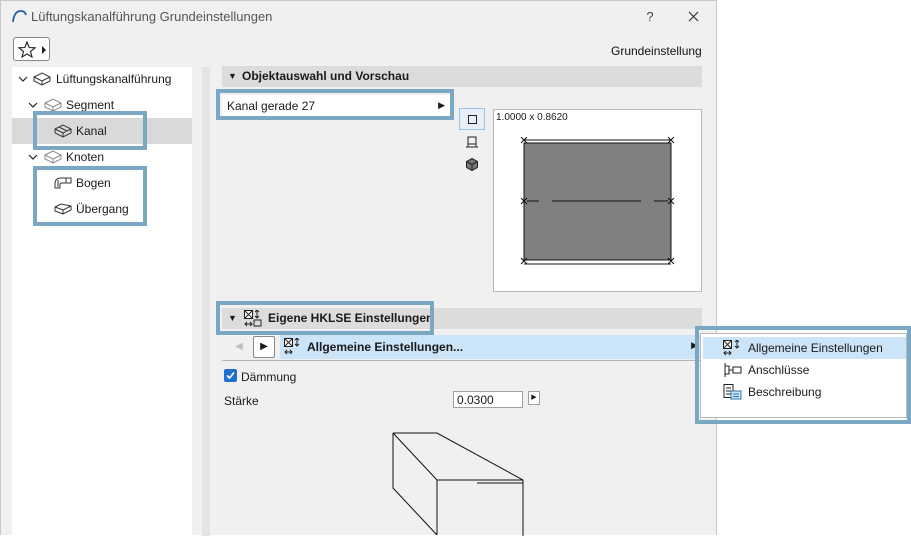  I want to click on segment-icon, so click(53, 105).